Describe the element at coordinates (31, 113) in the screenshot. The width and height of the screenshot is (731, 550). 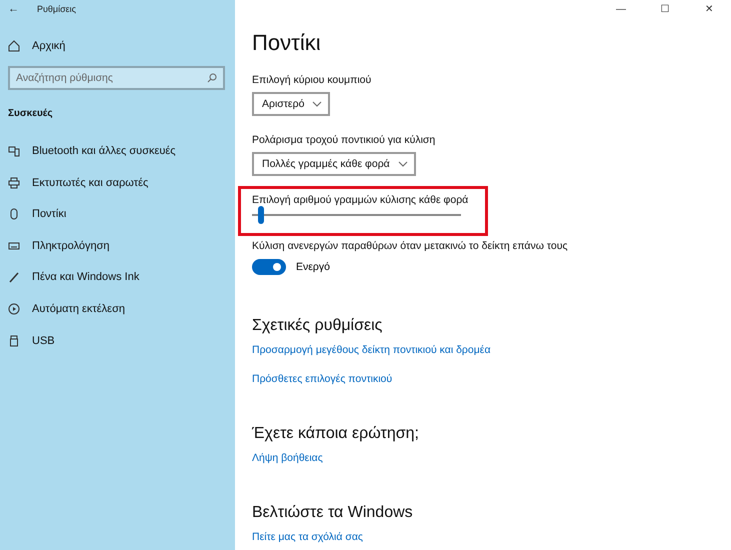
I see `section-heading: Συσκευές` at that location.